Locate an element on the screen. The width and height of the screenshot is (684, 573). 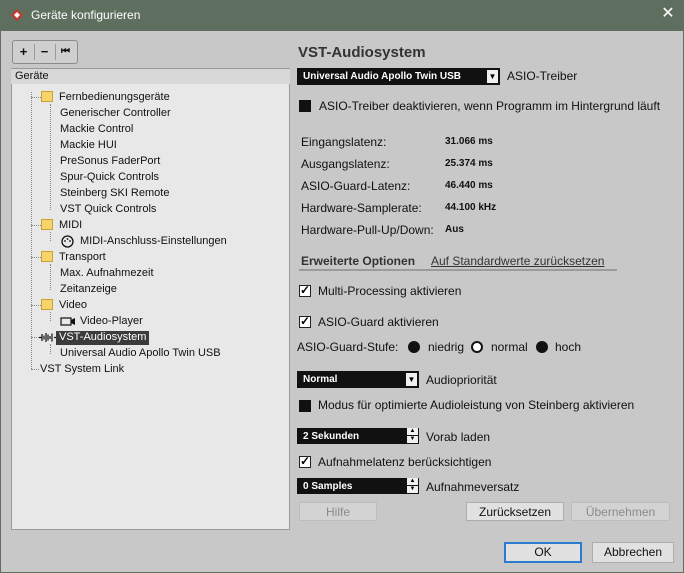
audio-priority-dropdown: Normal ▼ is located at coordinates (358, 379).